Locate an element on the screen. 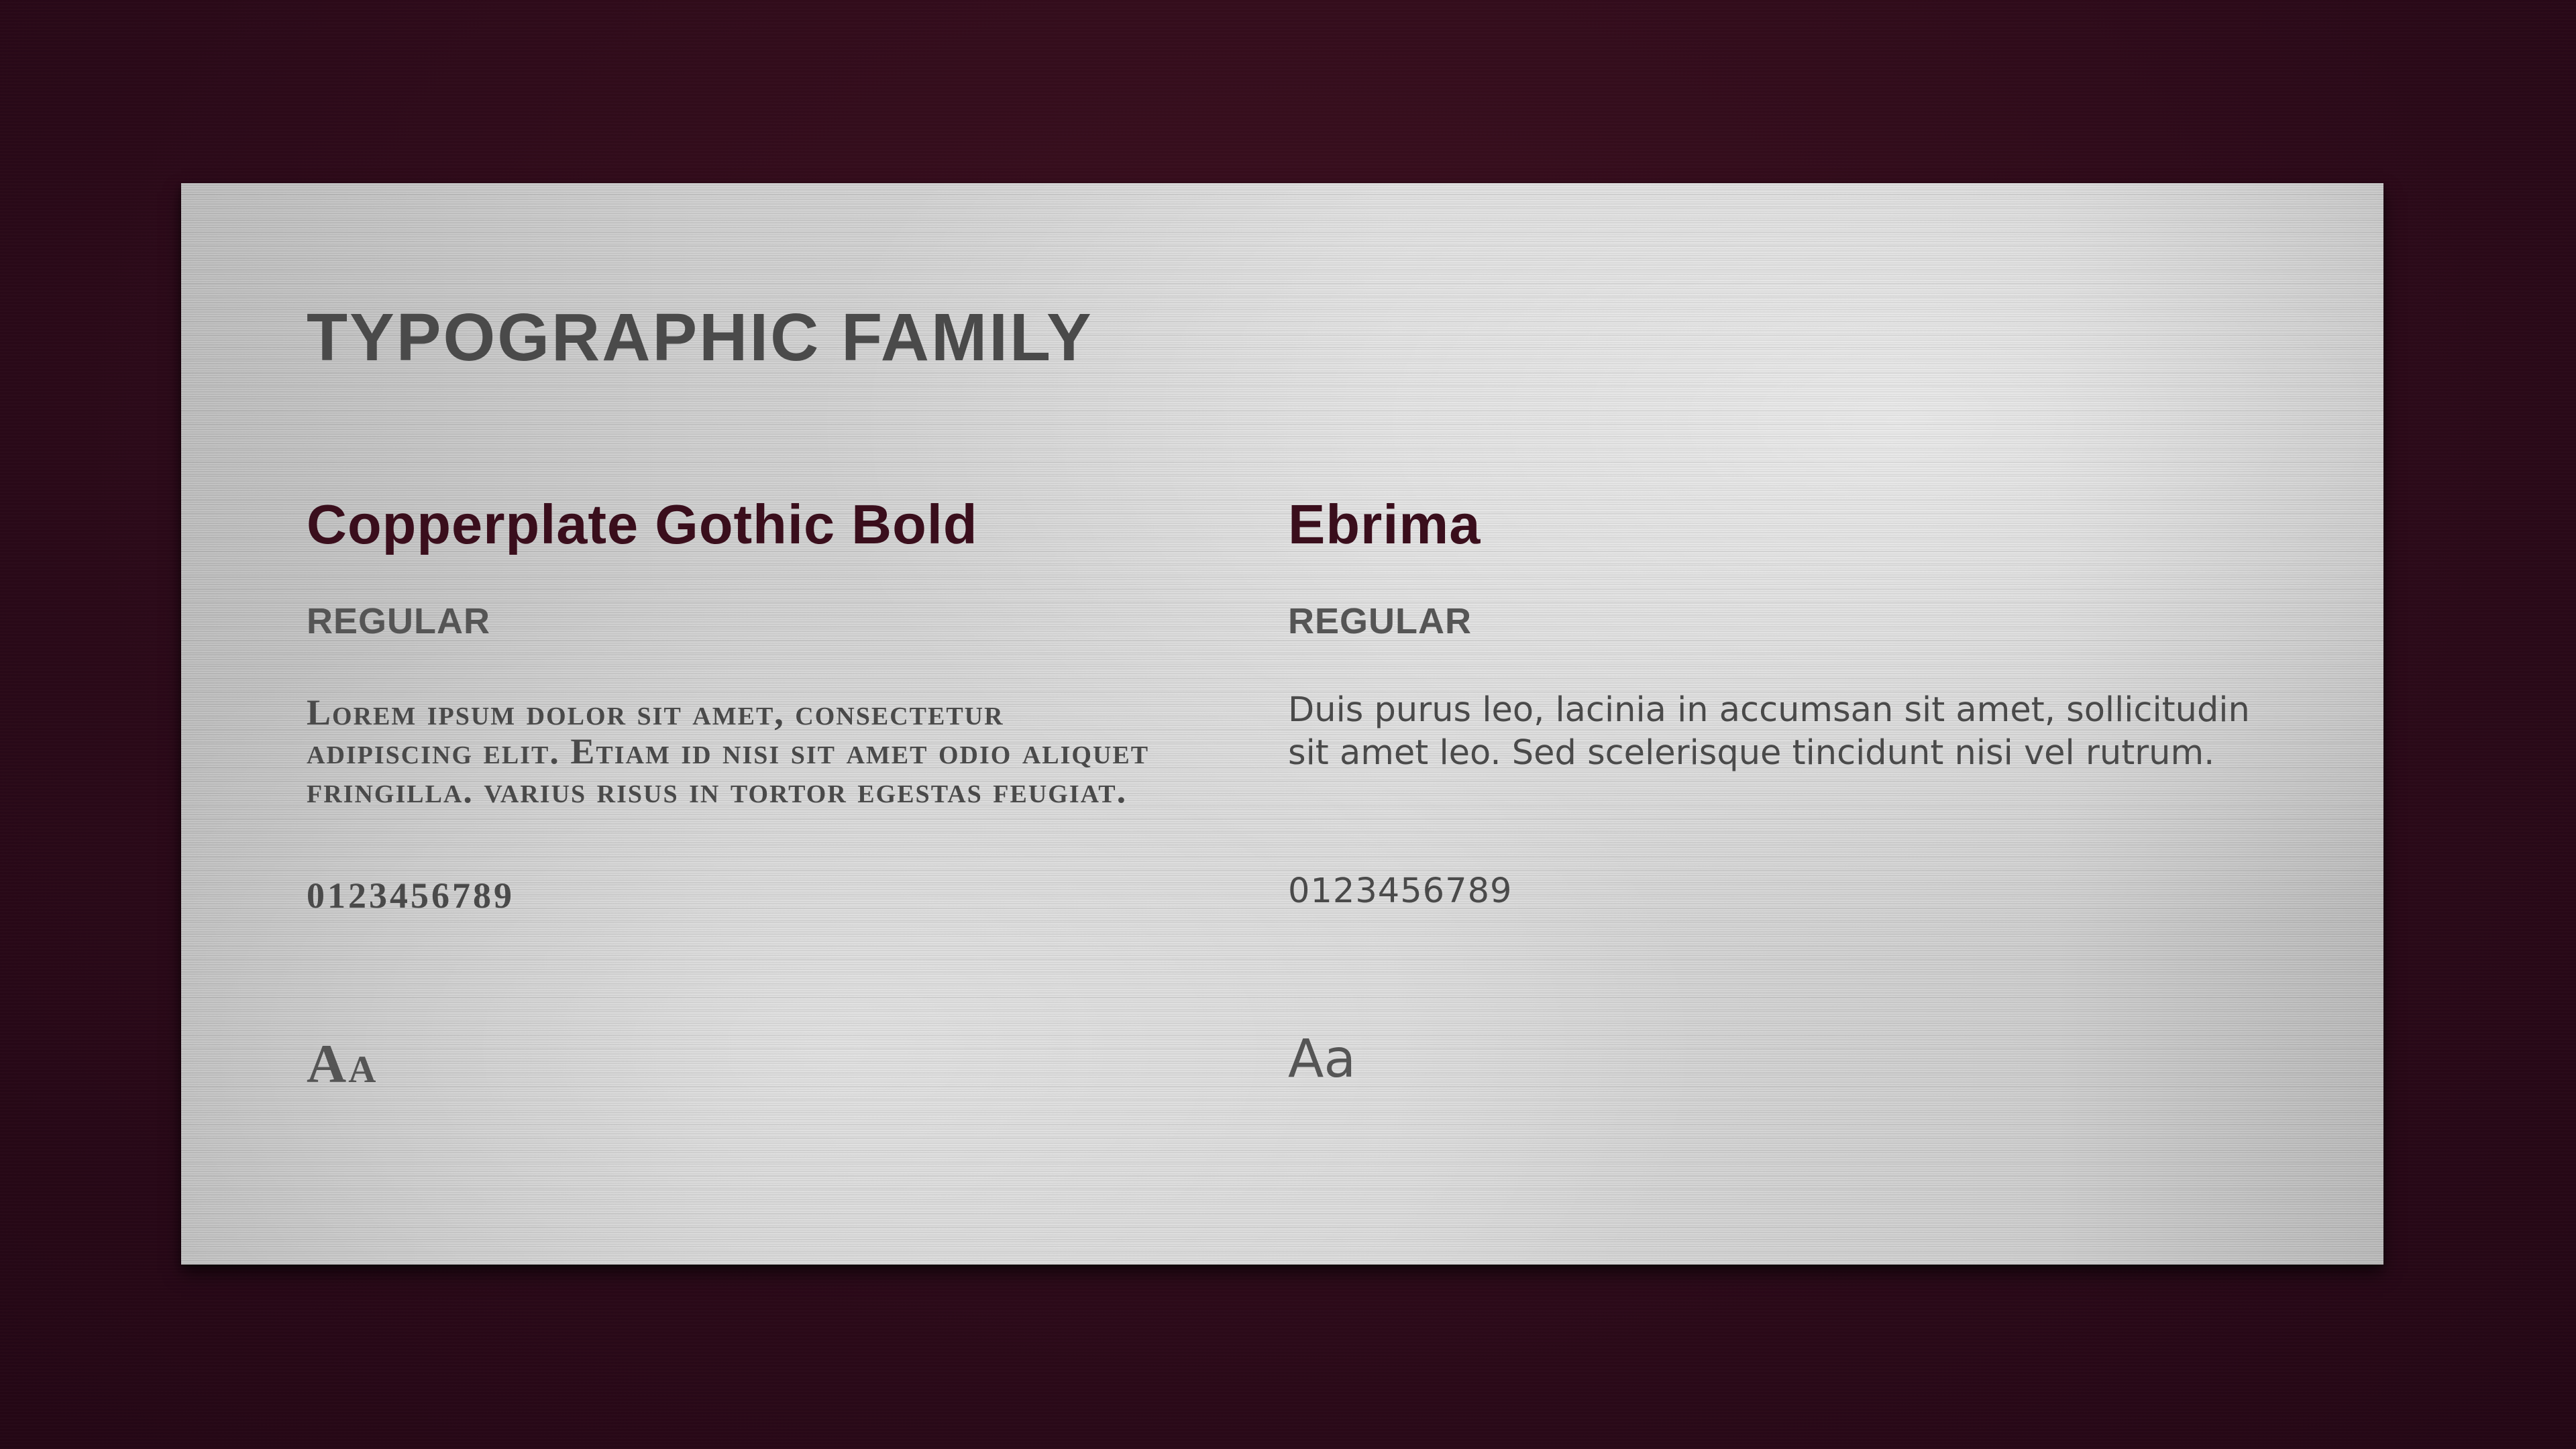 The height and width of the screenshot is (1449, 2576). font-name: Copperplate Gothic Bold is located at coordinates (642, 524).